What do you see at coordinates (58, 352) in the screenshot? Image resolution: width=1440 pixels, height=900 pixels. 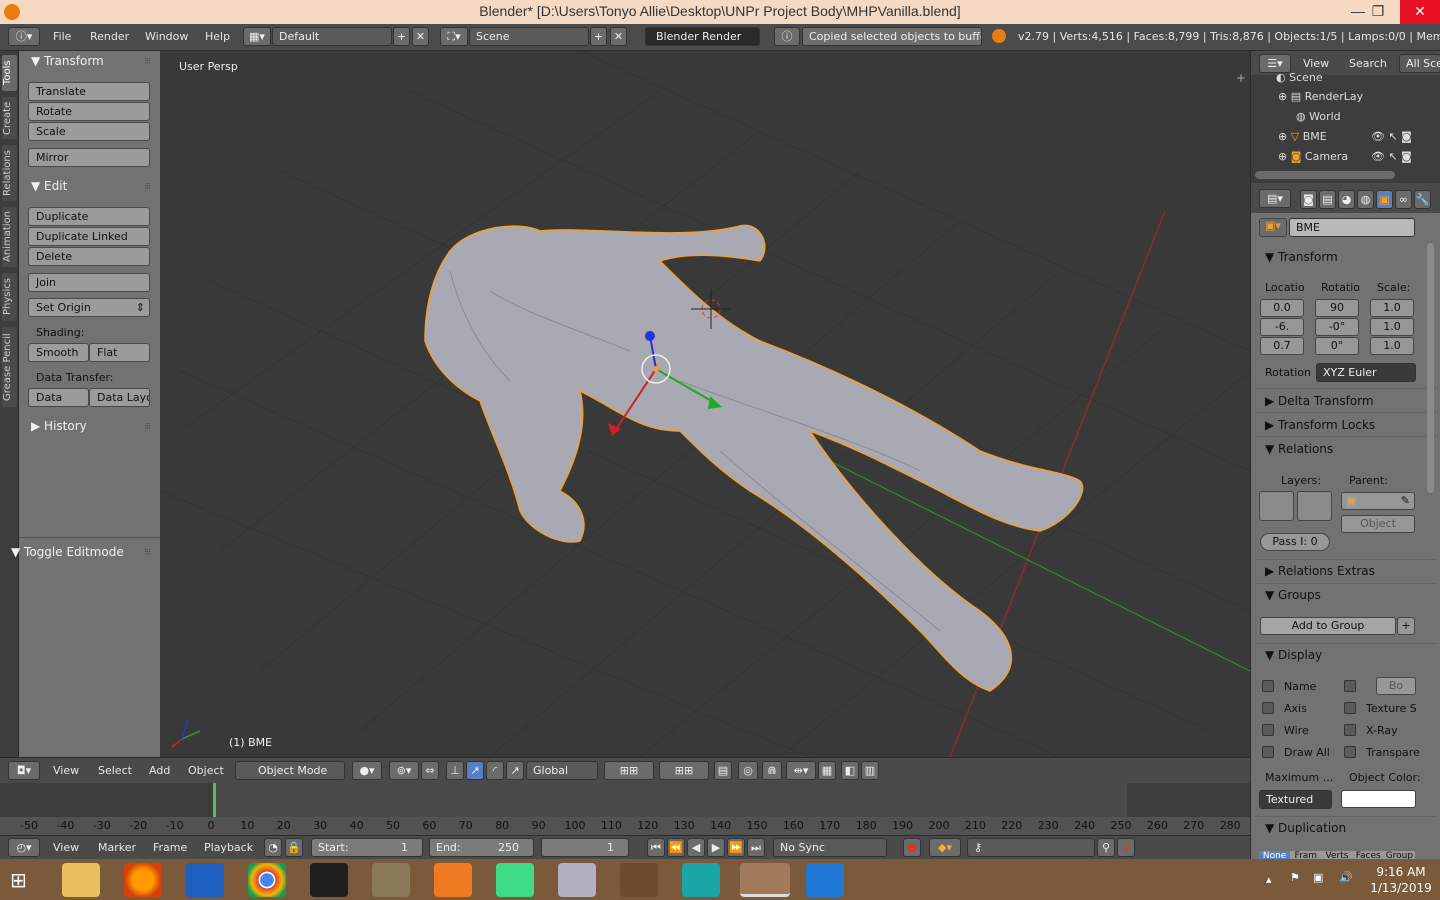 I see `smooth-button: Smooth` at bounding box center [58, 352].